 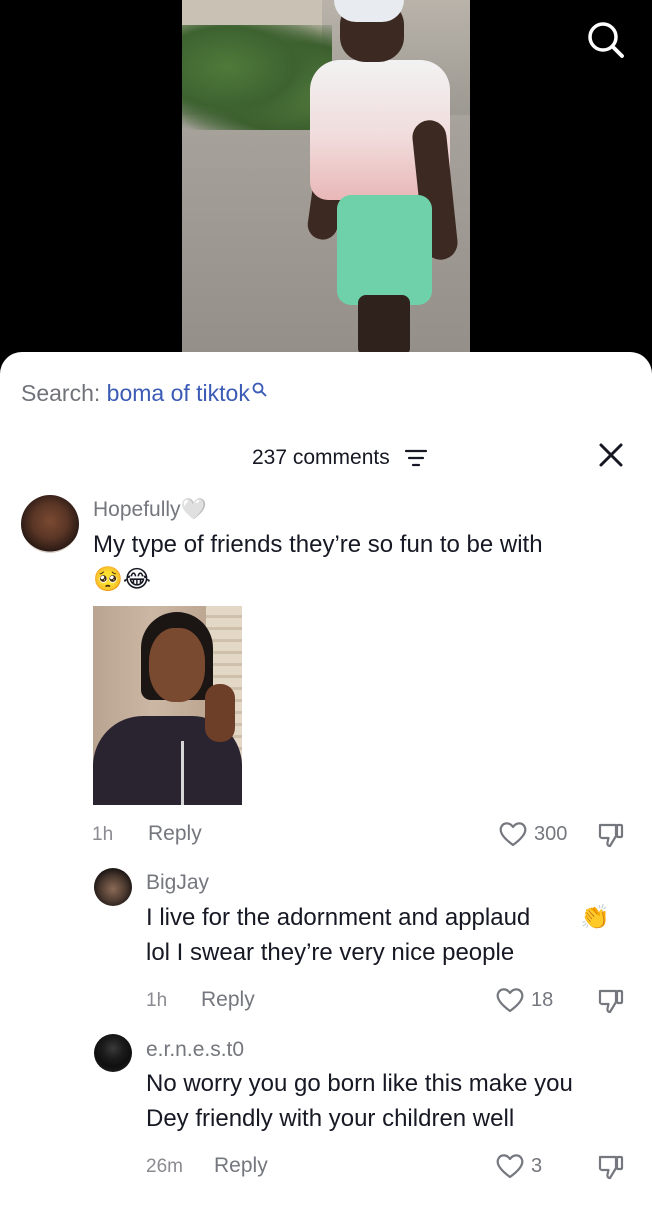 I want to click on close-comments-button, so click(x=611, y=455).